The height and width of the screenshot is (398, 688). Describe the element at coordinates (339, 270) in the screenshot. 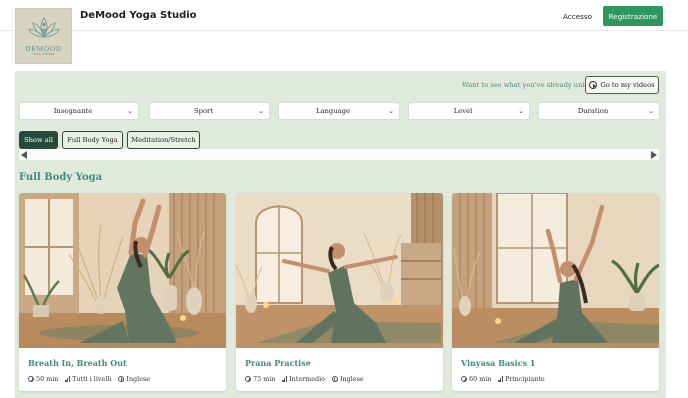

I see `yoga-warrior-pose-photo` at that location.